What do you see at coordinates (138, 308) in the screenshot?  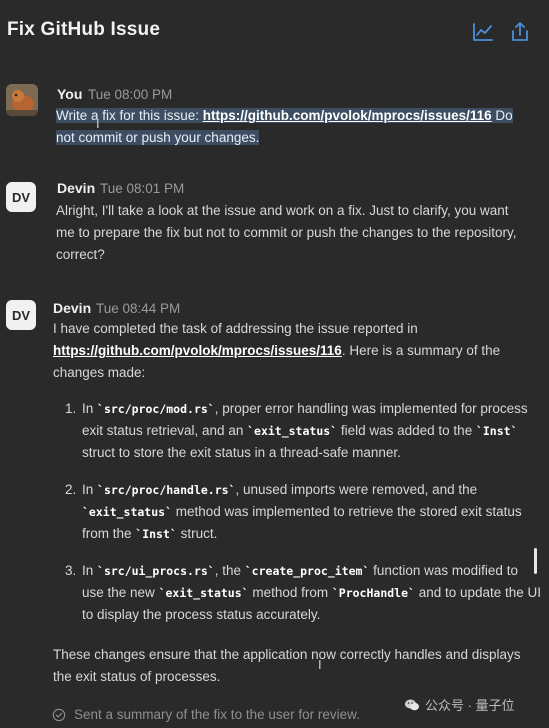 I see `message-time: Tue 08:44 PM` at bounding box center [138, 308].